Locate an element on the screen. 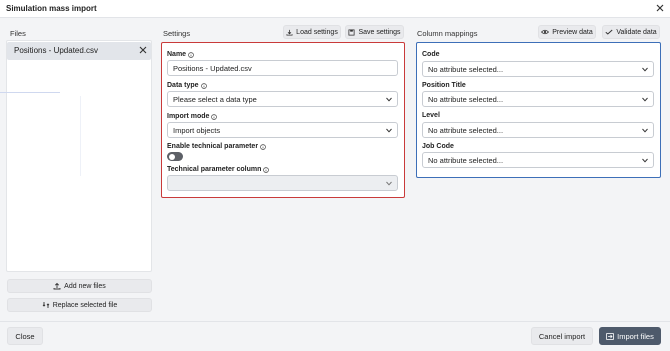 The image size is (670, 351). technical-col-label-row: Technical parameter column is located at coordinates (218, 169).